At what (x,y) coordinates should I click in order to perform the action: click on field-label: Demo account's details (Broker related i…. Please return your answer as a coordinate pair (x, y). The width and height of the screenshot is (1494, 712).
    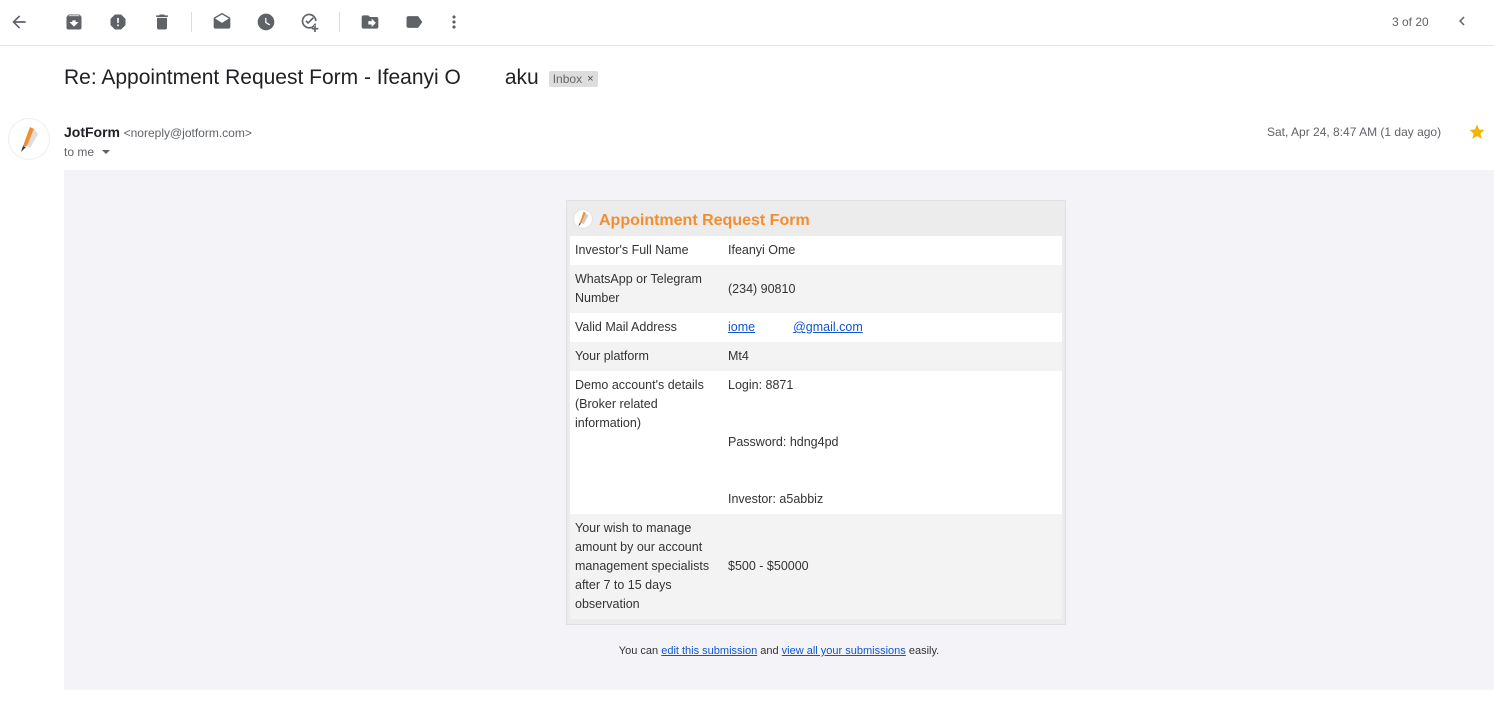
    Looking at the image, I should click on (639, 404).